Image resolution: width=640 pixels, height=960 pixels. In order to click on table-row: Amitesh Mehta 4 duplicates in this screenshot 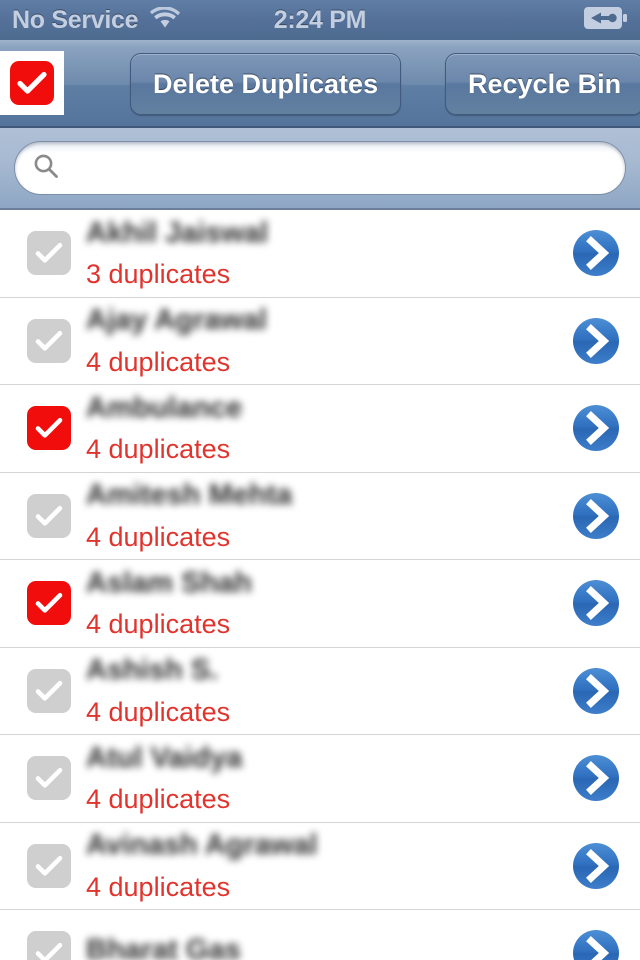, I will do `click(320, 516)`.